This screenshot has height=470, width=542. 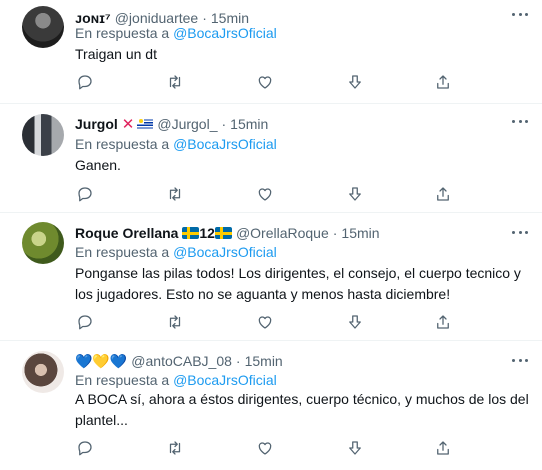 What do you see at coordinates (93, 18) in the screenshot?
I see `display-name: ᴊᴏɴɪ⁷` at bounding box center [93, 18].